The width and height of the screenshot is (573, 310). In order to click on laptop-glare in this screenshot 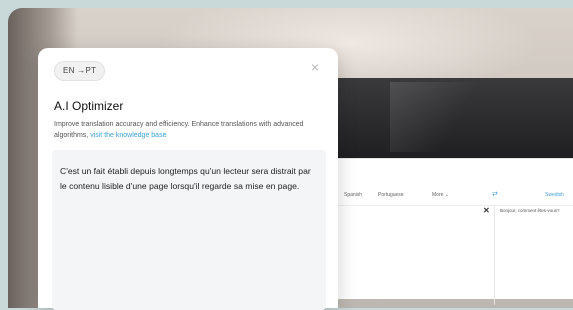, I will do `click(445, 117)`.